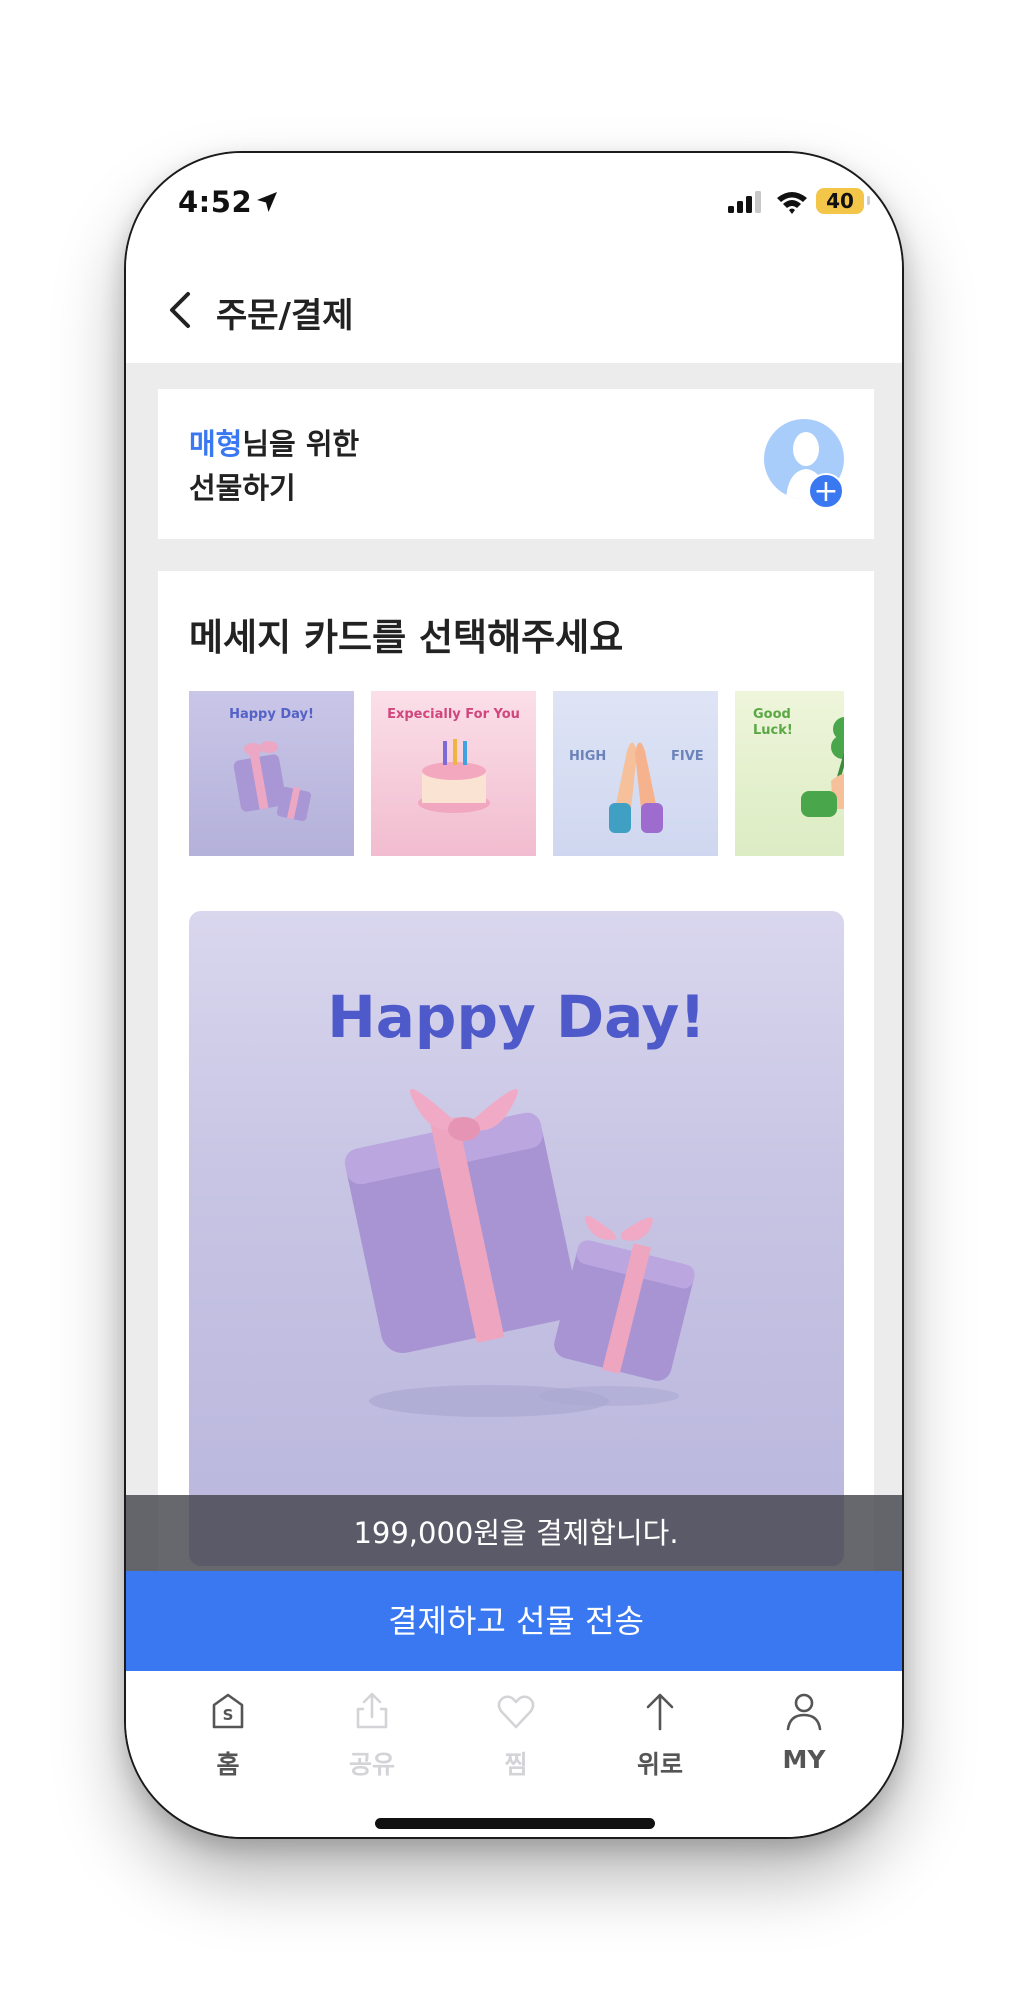  I want to click on tab-label: 위로, so click(659, 1764).